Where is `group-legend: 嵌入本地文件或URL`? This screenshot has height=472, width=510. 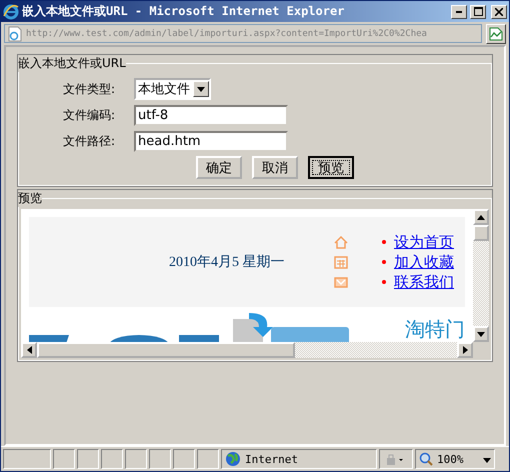 group-legend: 嵌入本地文件或URL is located at coordinates (72, 63).